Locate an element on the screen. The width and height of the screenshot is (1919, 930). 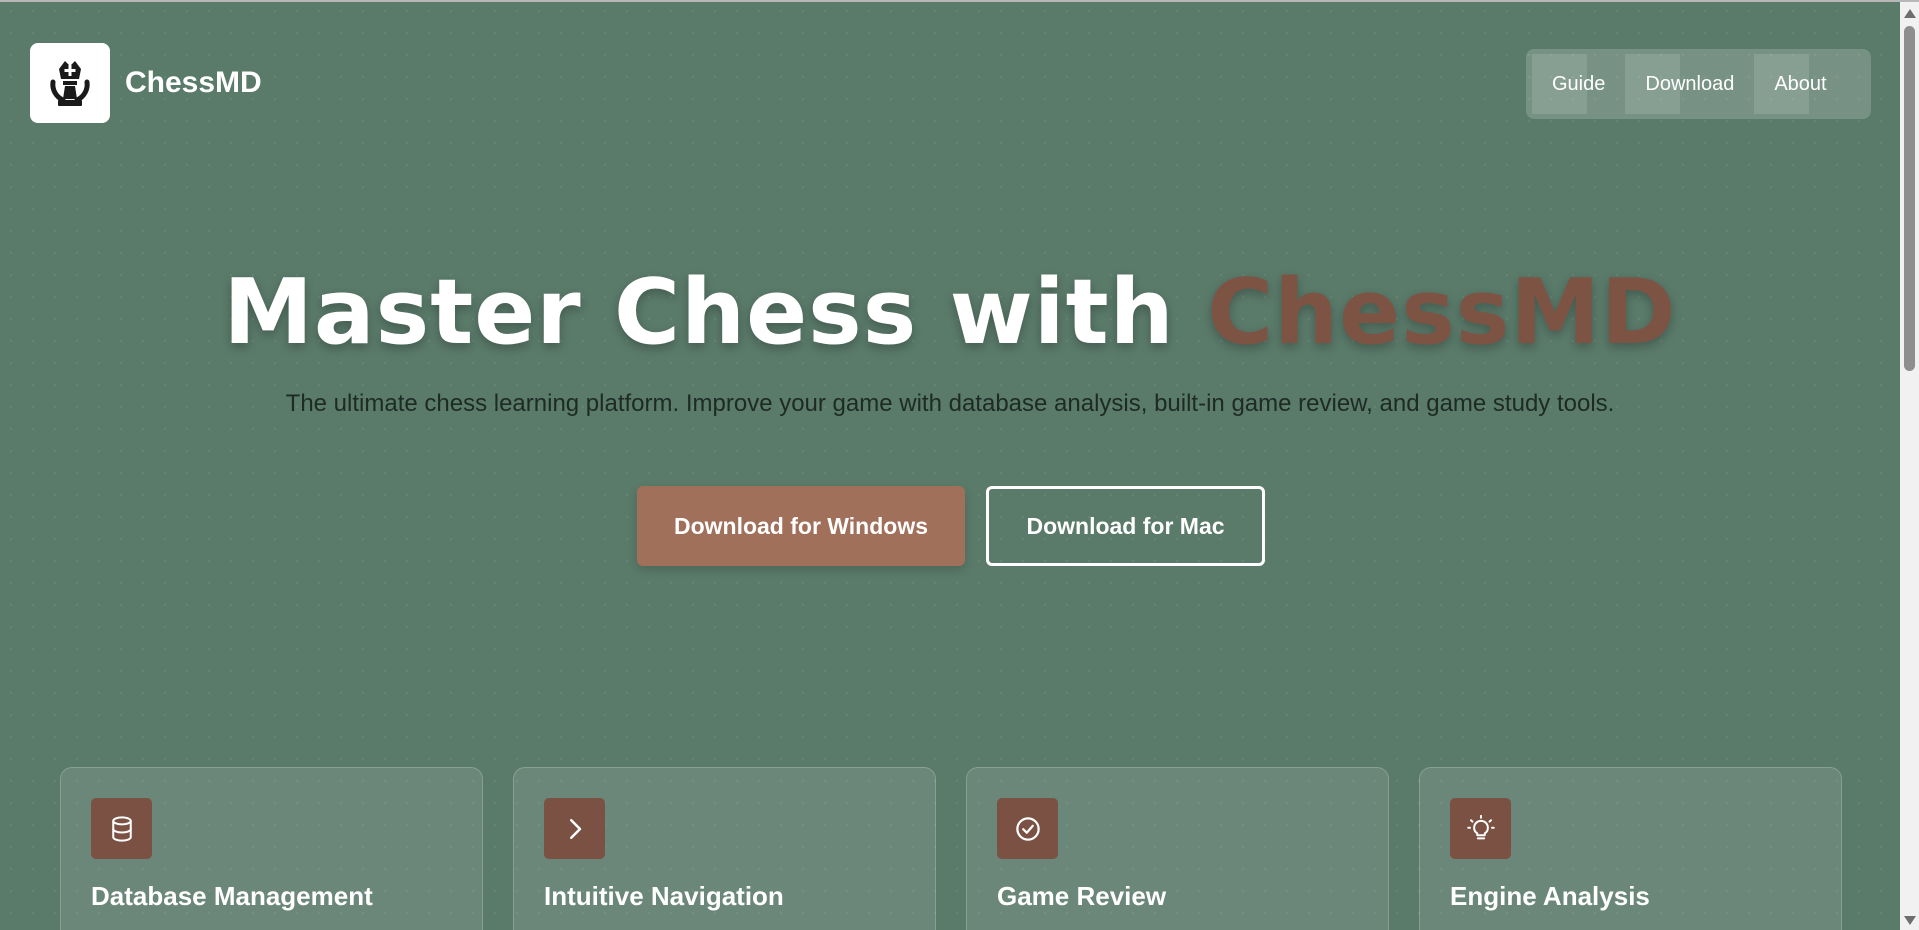
hero-title-main: Master Chess with is located at coordinates (715, 312).